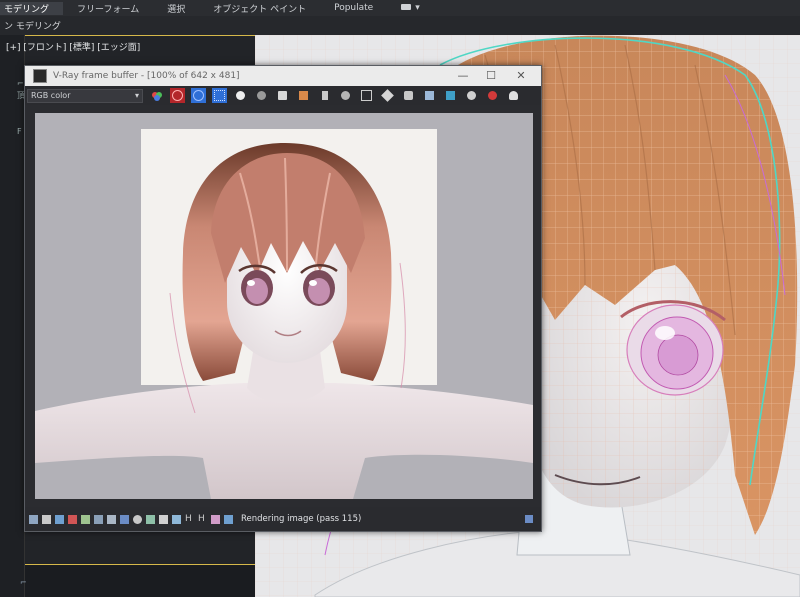 The width and height of the screenshot is (800, 597). Describe the element at coordinates (98, 519) in the screenshot. I see `film-icon` at that location.